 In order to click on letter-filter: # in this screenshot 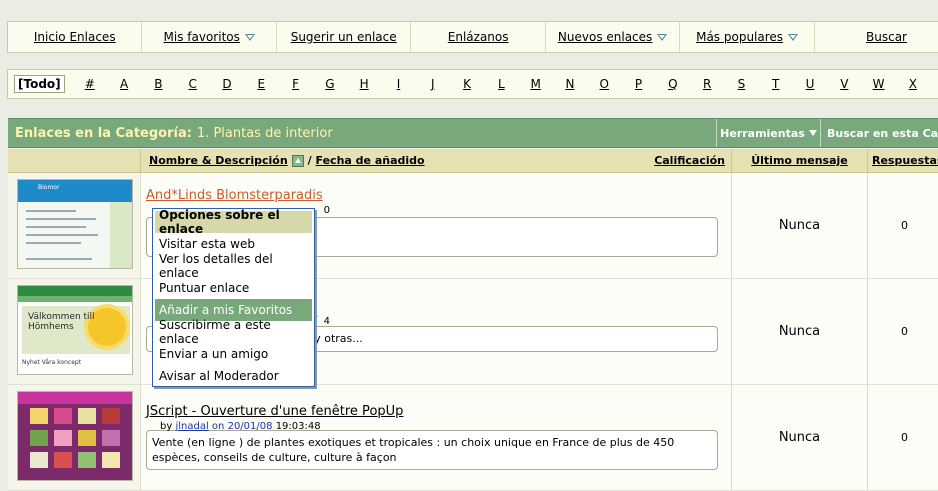, I will do `click(90, 84)`.